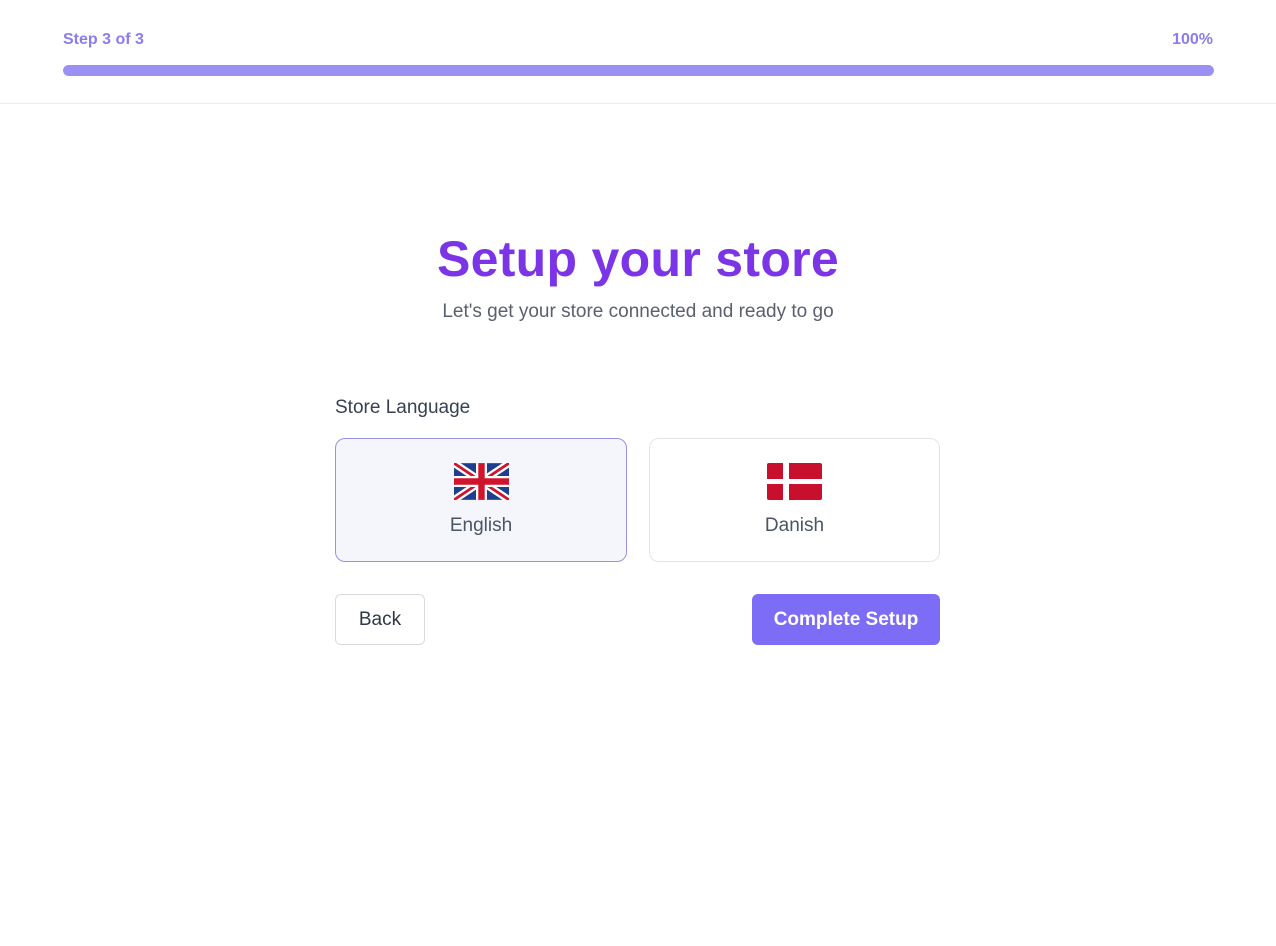  Describe the element at coordinates (481, 525) in the screenshot. I see `language-option-label: English` at that location.